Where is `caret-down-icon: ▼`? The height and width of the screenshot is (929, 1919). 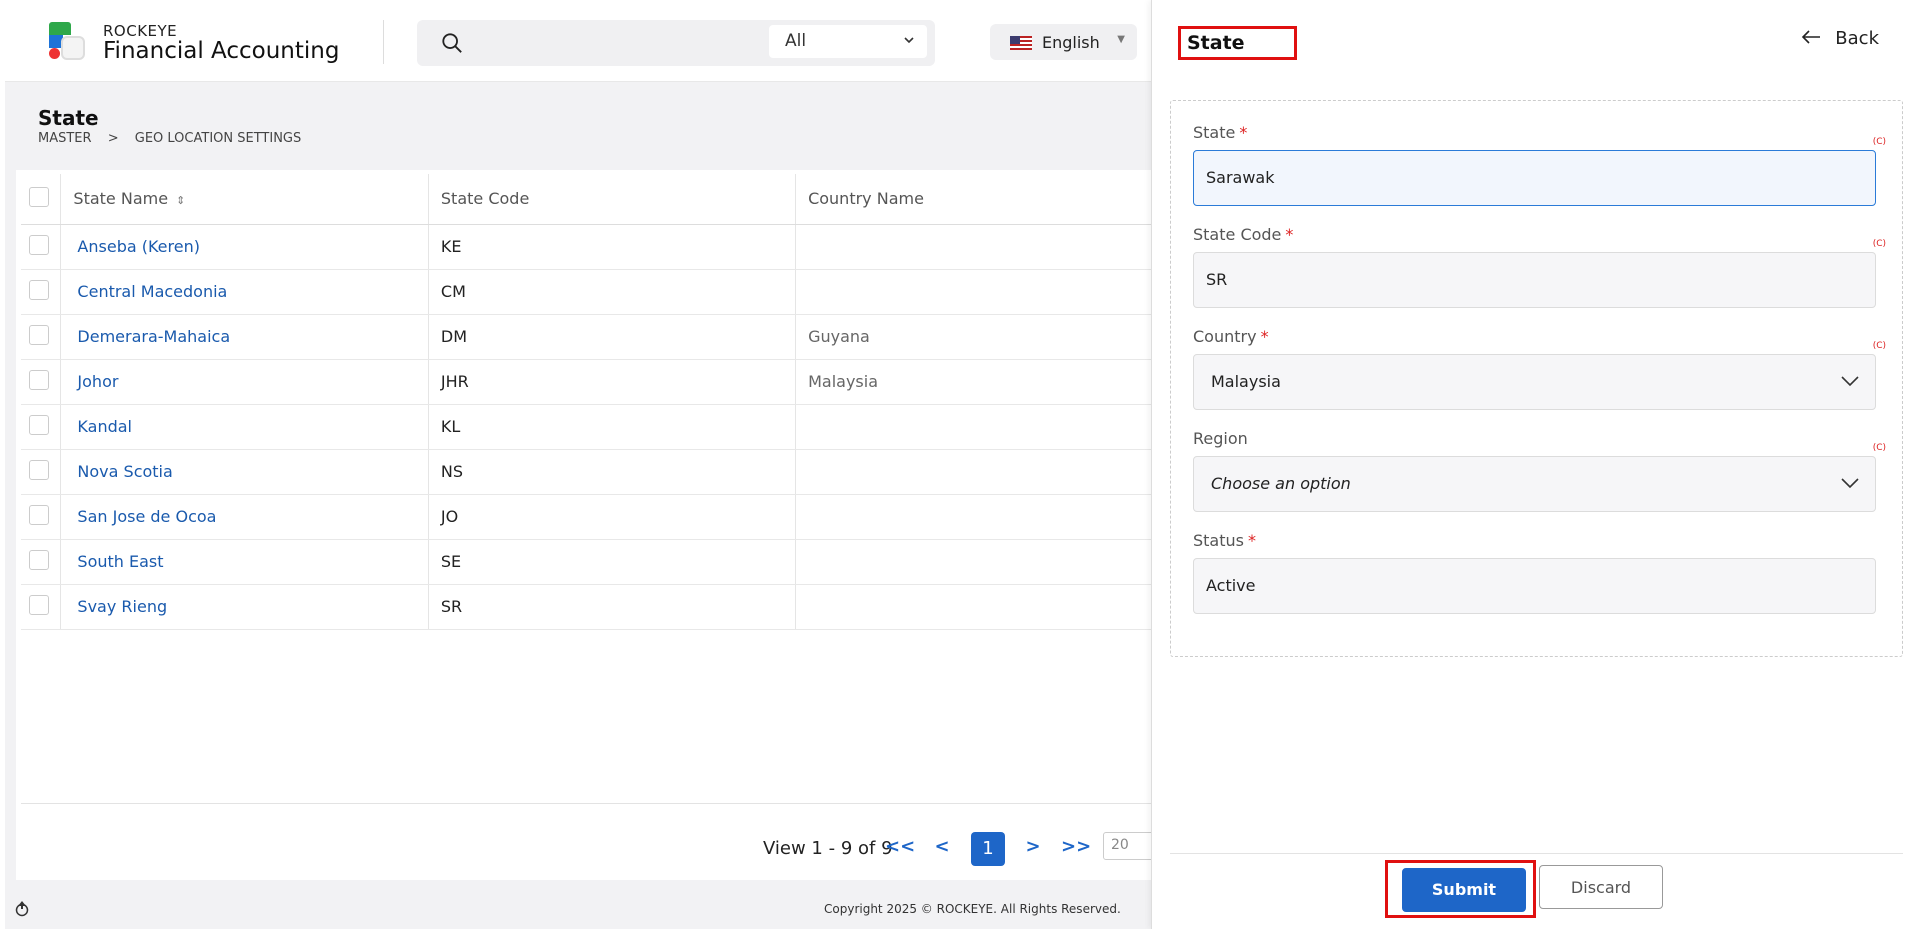 caret-down-icon: ▼ is located at coordinates (1121, 39).